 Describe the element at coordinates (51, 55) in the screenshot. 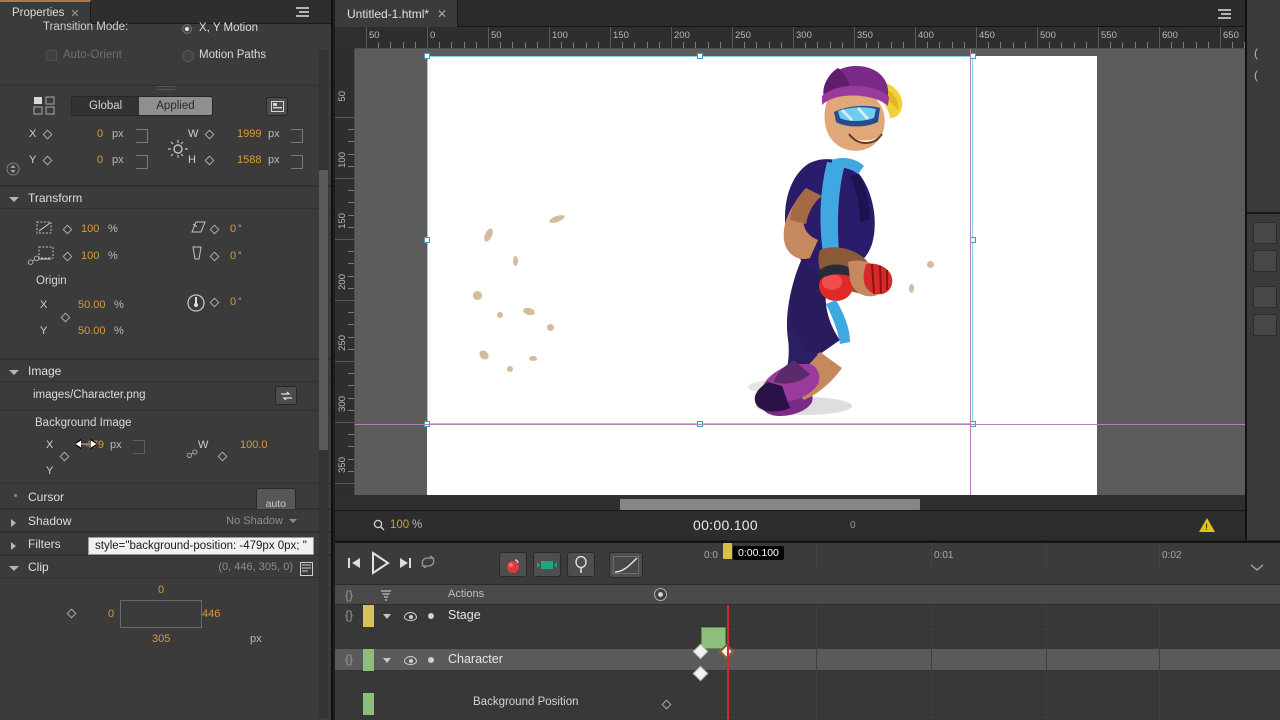

I see `checkbox-auto-orient` at that location.